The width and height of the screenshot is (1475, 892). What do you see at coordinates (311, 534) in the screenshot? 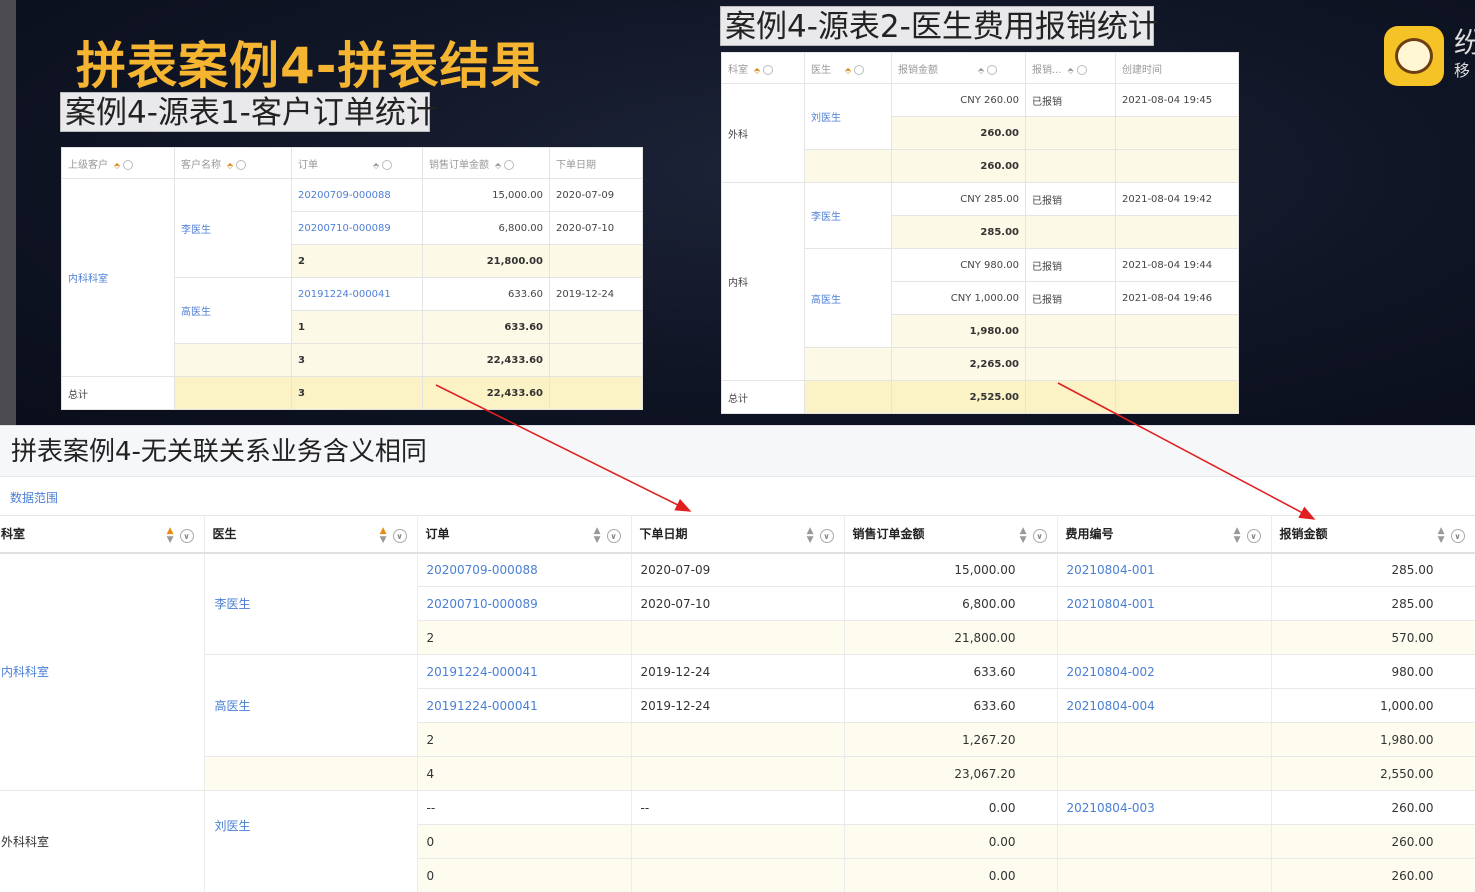
I see `column-header-doctor: 医生 ▲ ▼ ∨` at bounding box center [311, 534].